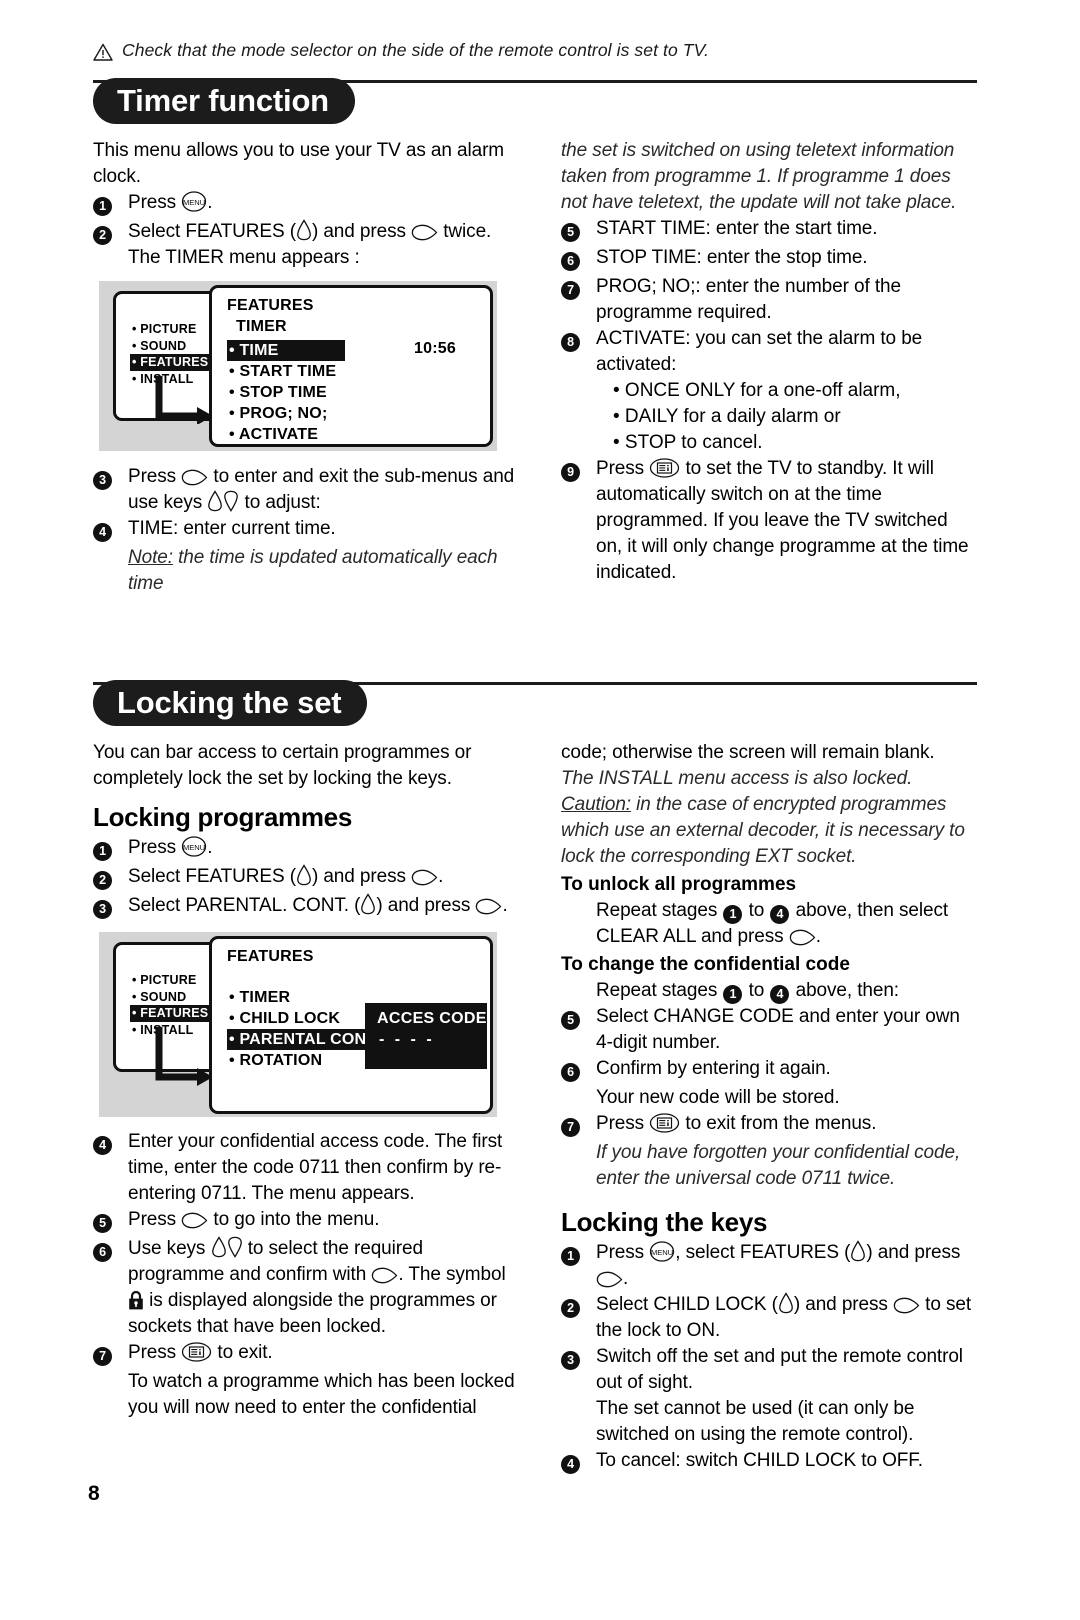 This screenshot has width=1080, height=1620. I want to click on section-timer-function: Timer function, so click(535, 101).